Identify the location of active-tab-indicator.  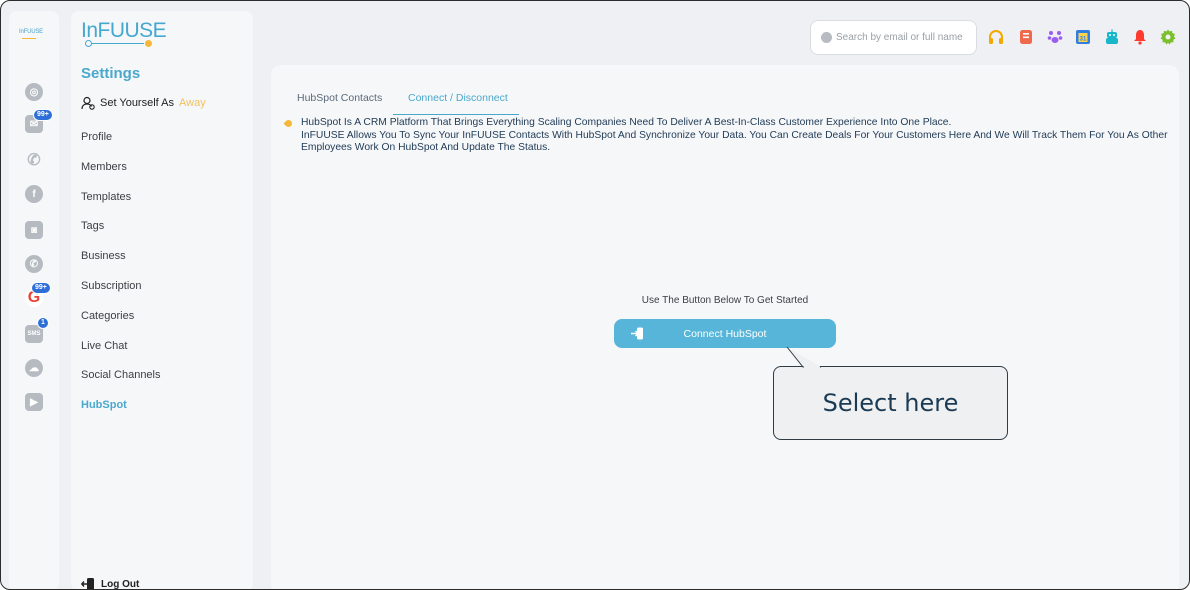
(456, 114).